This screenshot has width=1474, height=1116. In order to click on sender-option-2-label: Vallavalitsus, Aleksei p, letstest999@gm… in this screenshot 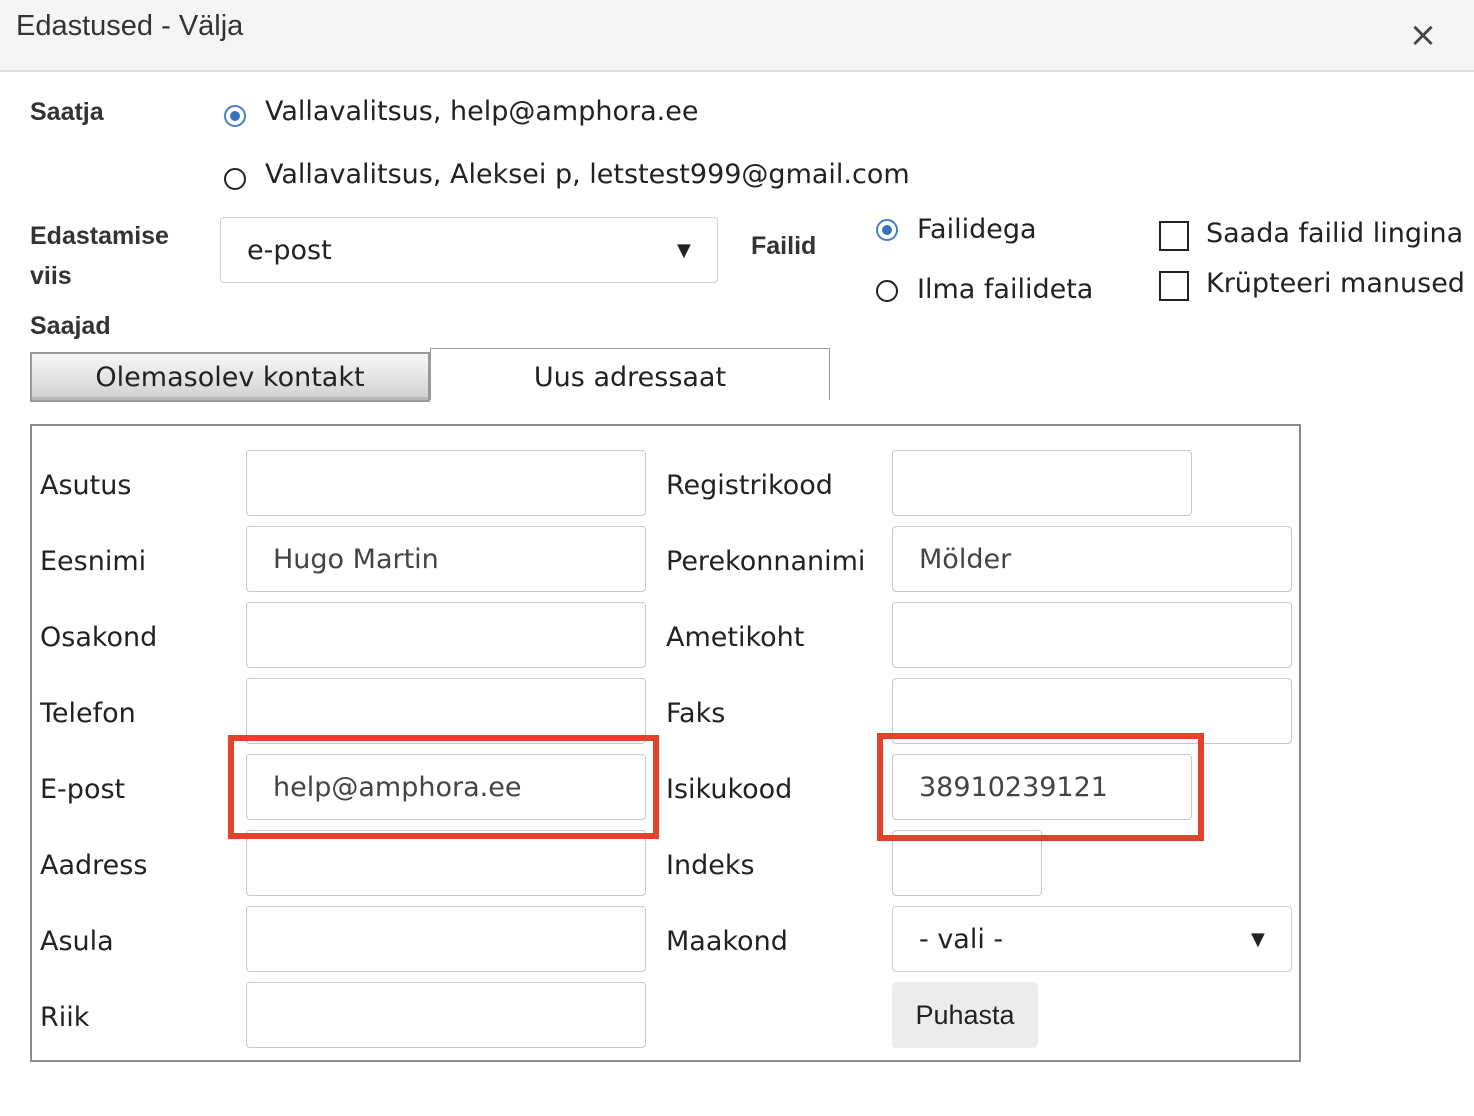, I will do `click(587, 174)`.